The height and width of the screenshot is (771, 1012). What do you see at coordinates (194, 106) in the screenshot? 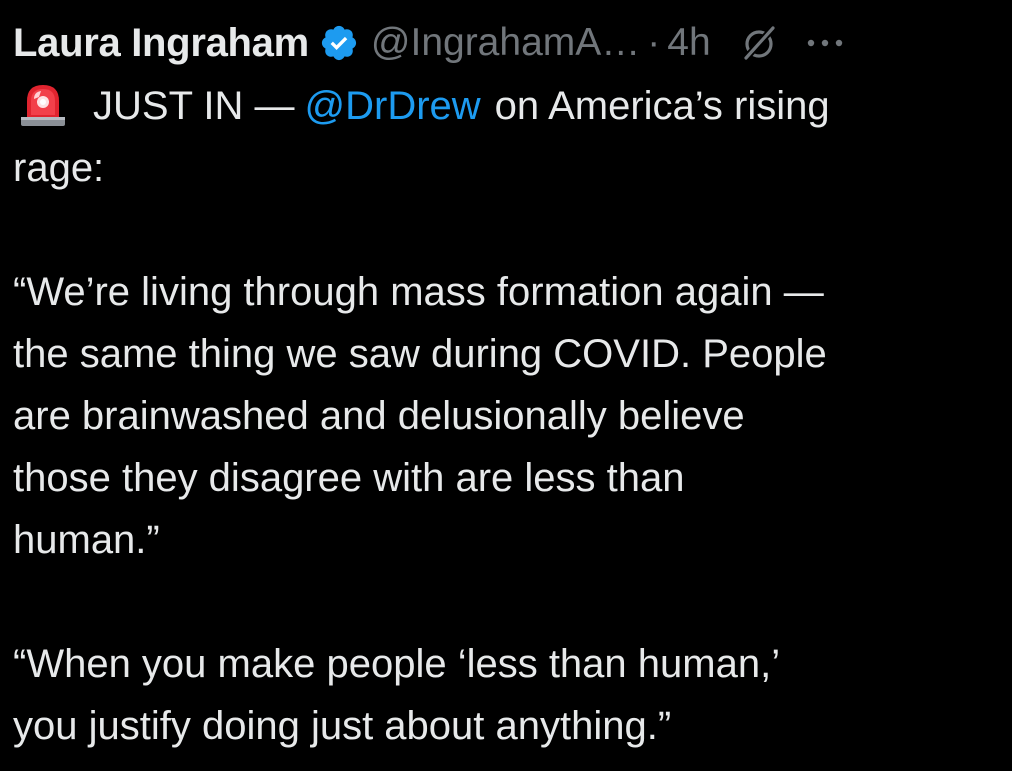
I see `tweet-line-1-prefix: JUST IN —` at bounding box center [194, 106].